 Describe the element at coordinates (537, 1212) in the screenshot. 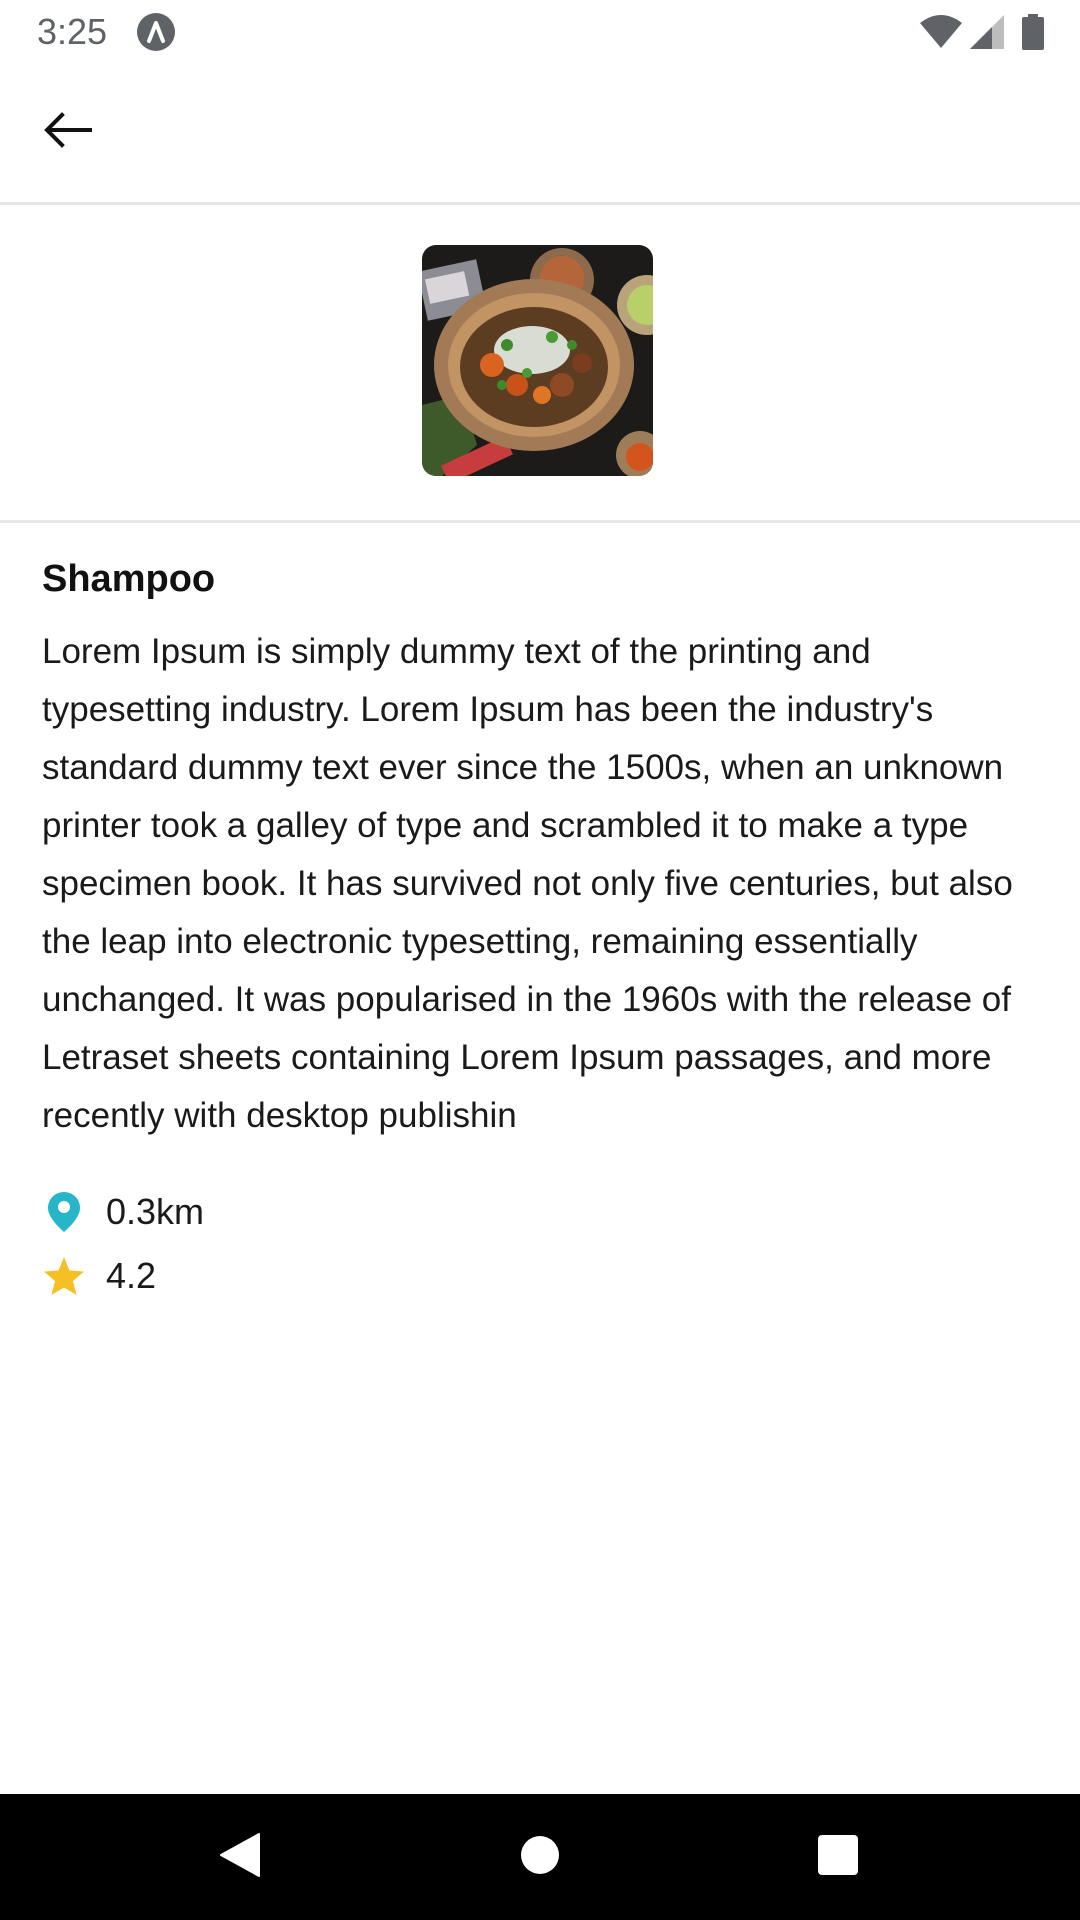

I see `distance-row: 0.3km` at that location.